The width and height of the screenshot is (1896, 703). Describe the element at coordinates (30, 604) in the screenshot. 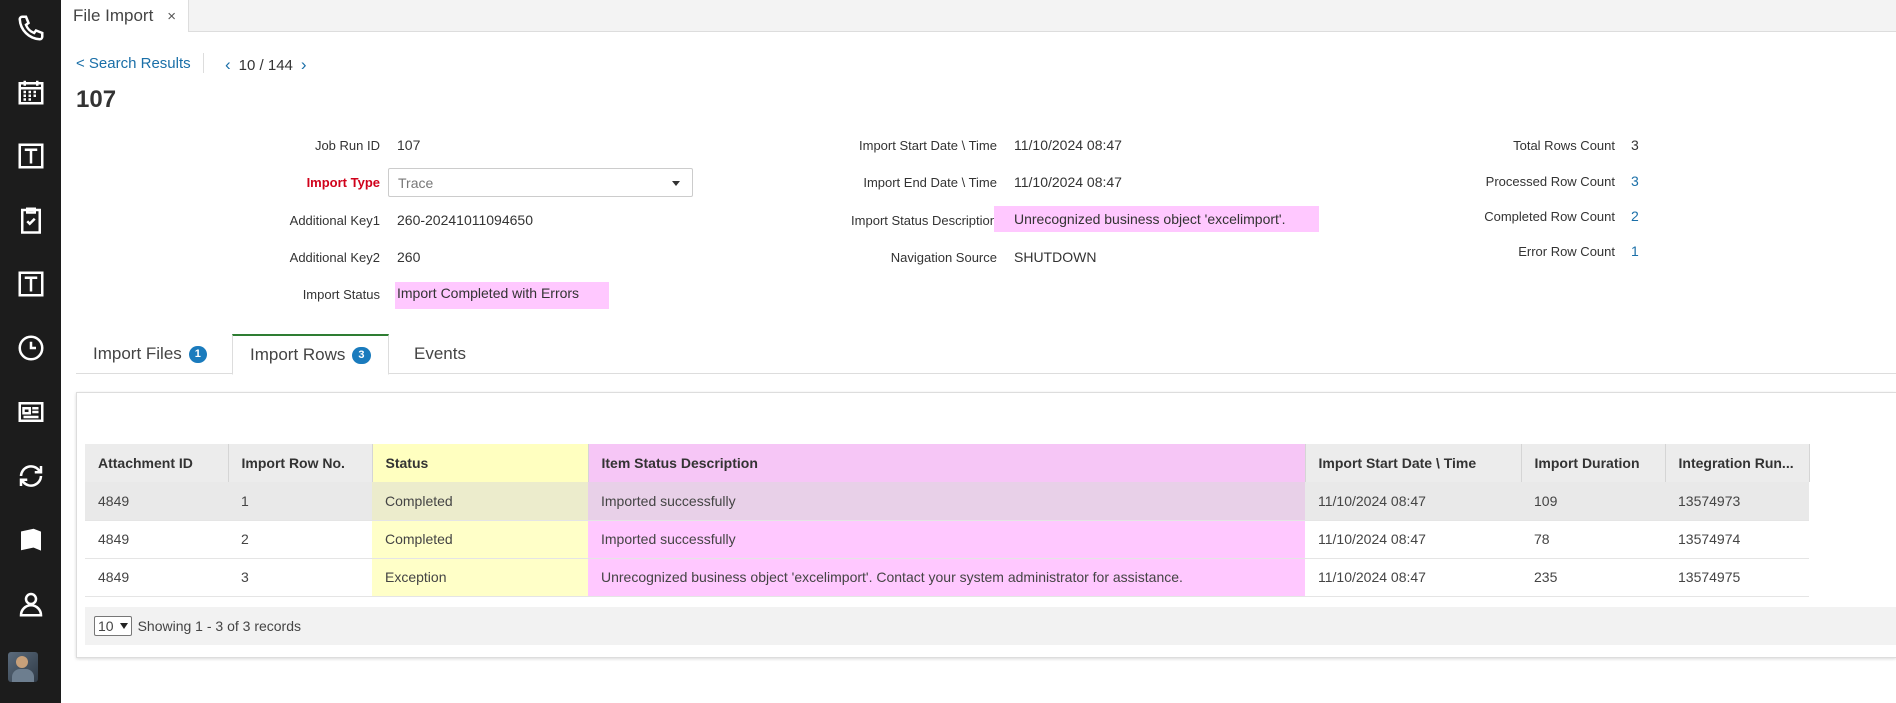

I see `user-icon` at that location.